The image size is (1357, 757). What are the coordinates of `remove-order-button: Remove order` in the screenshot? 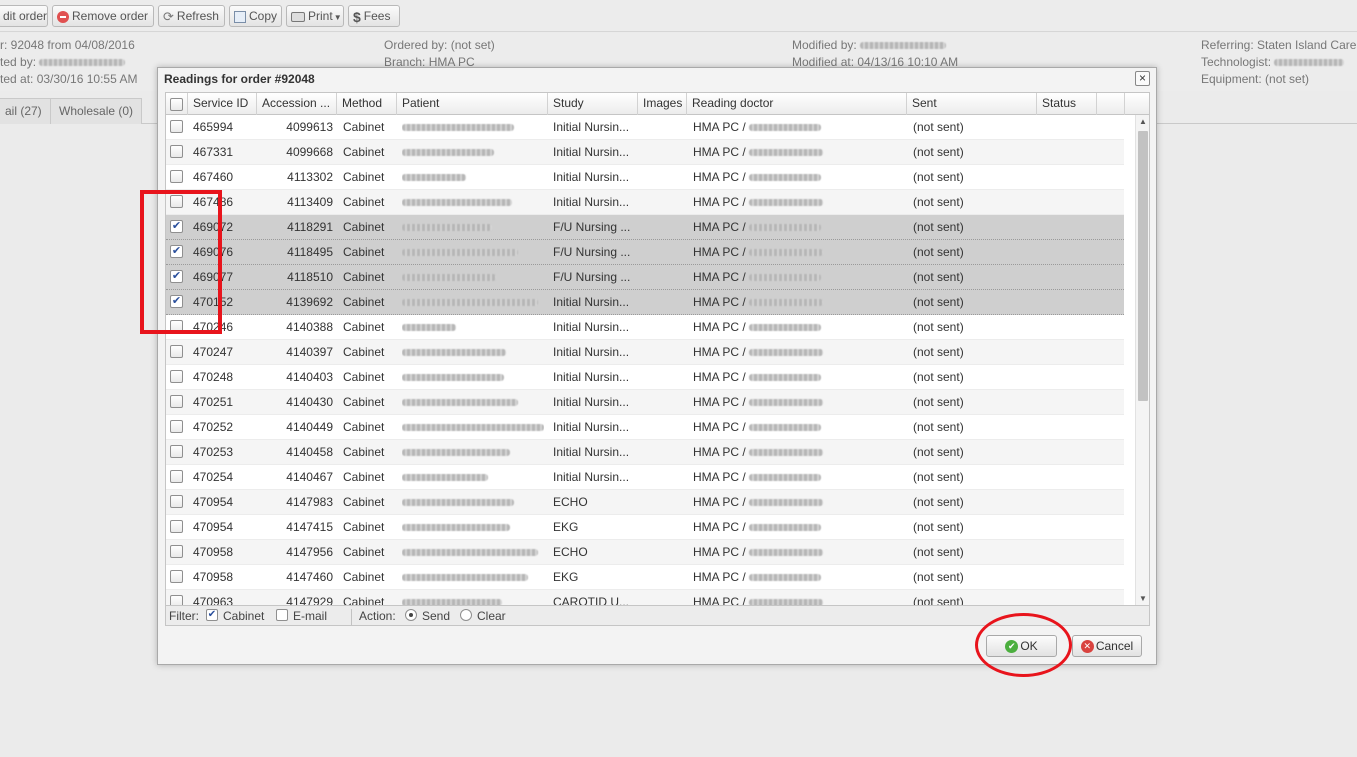 It's located at (103, 16).